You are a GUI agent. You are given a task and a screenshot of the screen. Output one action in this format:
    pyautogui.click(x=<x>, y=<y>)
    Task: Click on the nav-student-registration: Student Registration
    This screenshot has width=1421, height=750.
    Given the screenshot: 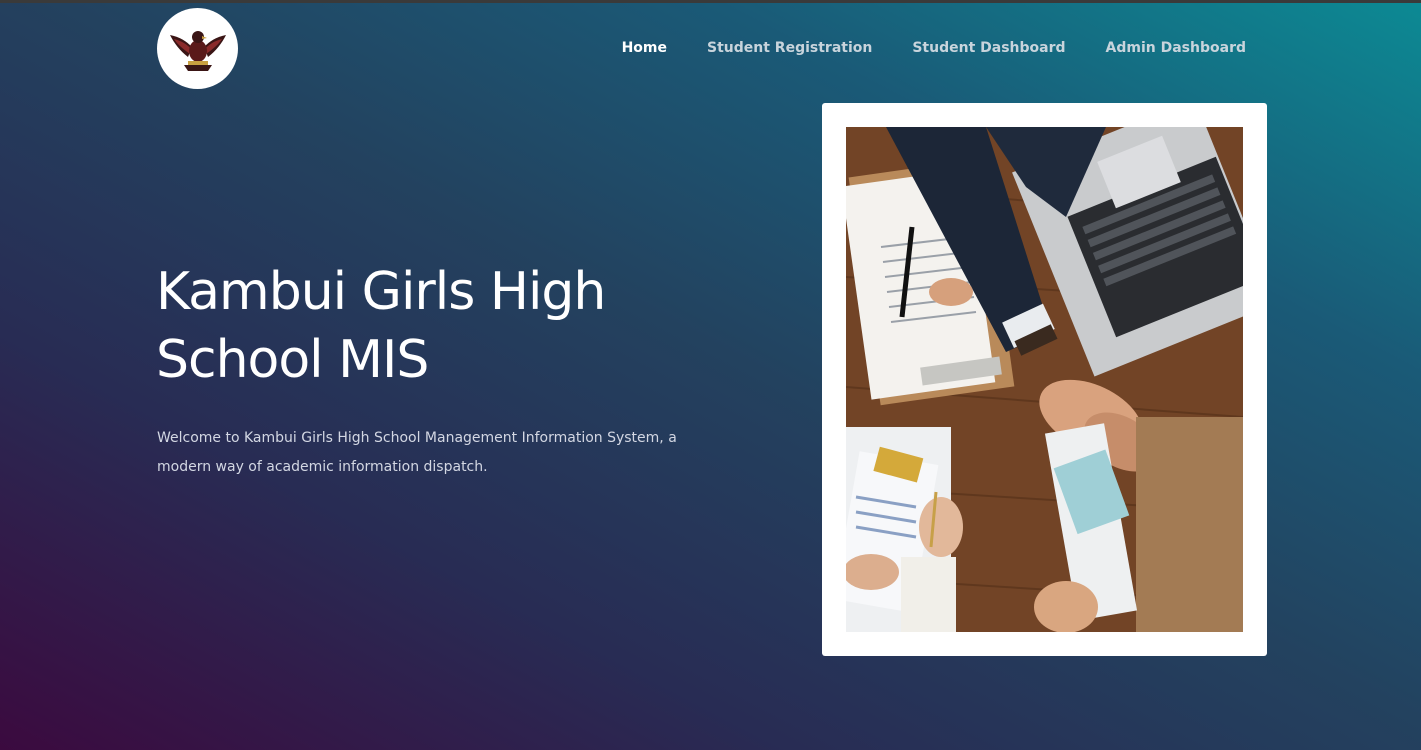 What is the action you would take?
    pyautogui.click(x=789, y=48)
    